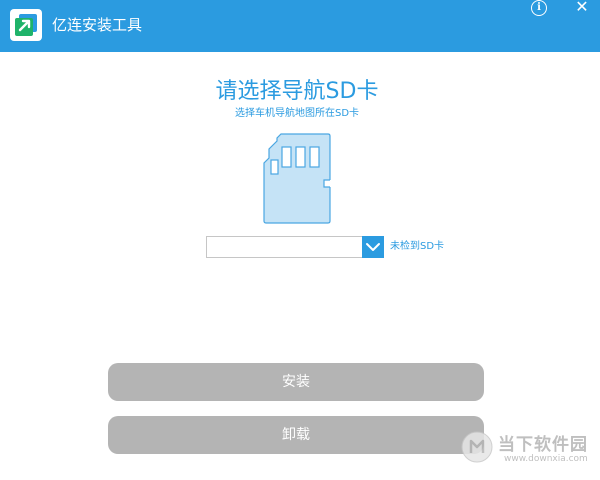 This screenshot has height=480, width=600. What do you see at coordinates (373, 247) in the screenshot?
I see `chevron-down-icon` at bounding box center [373, 247].